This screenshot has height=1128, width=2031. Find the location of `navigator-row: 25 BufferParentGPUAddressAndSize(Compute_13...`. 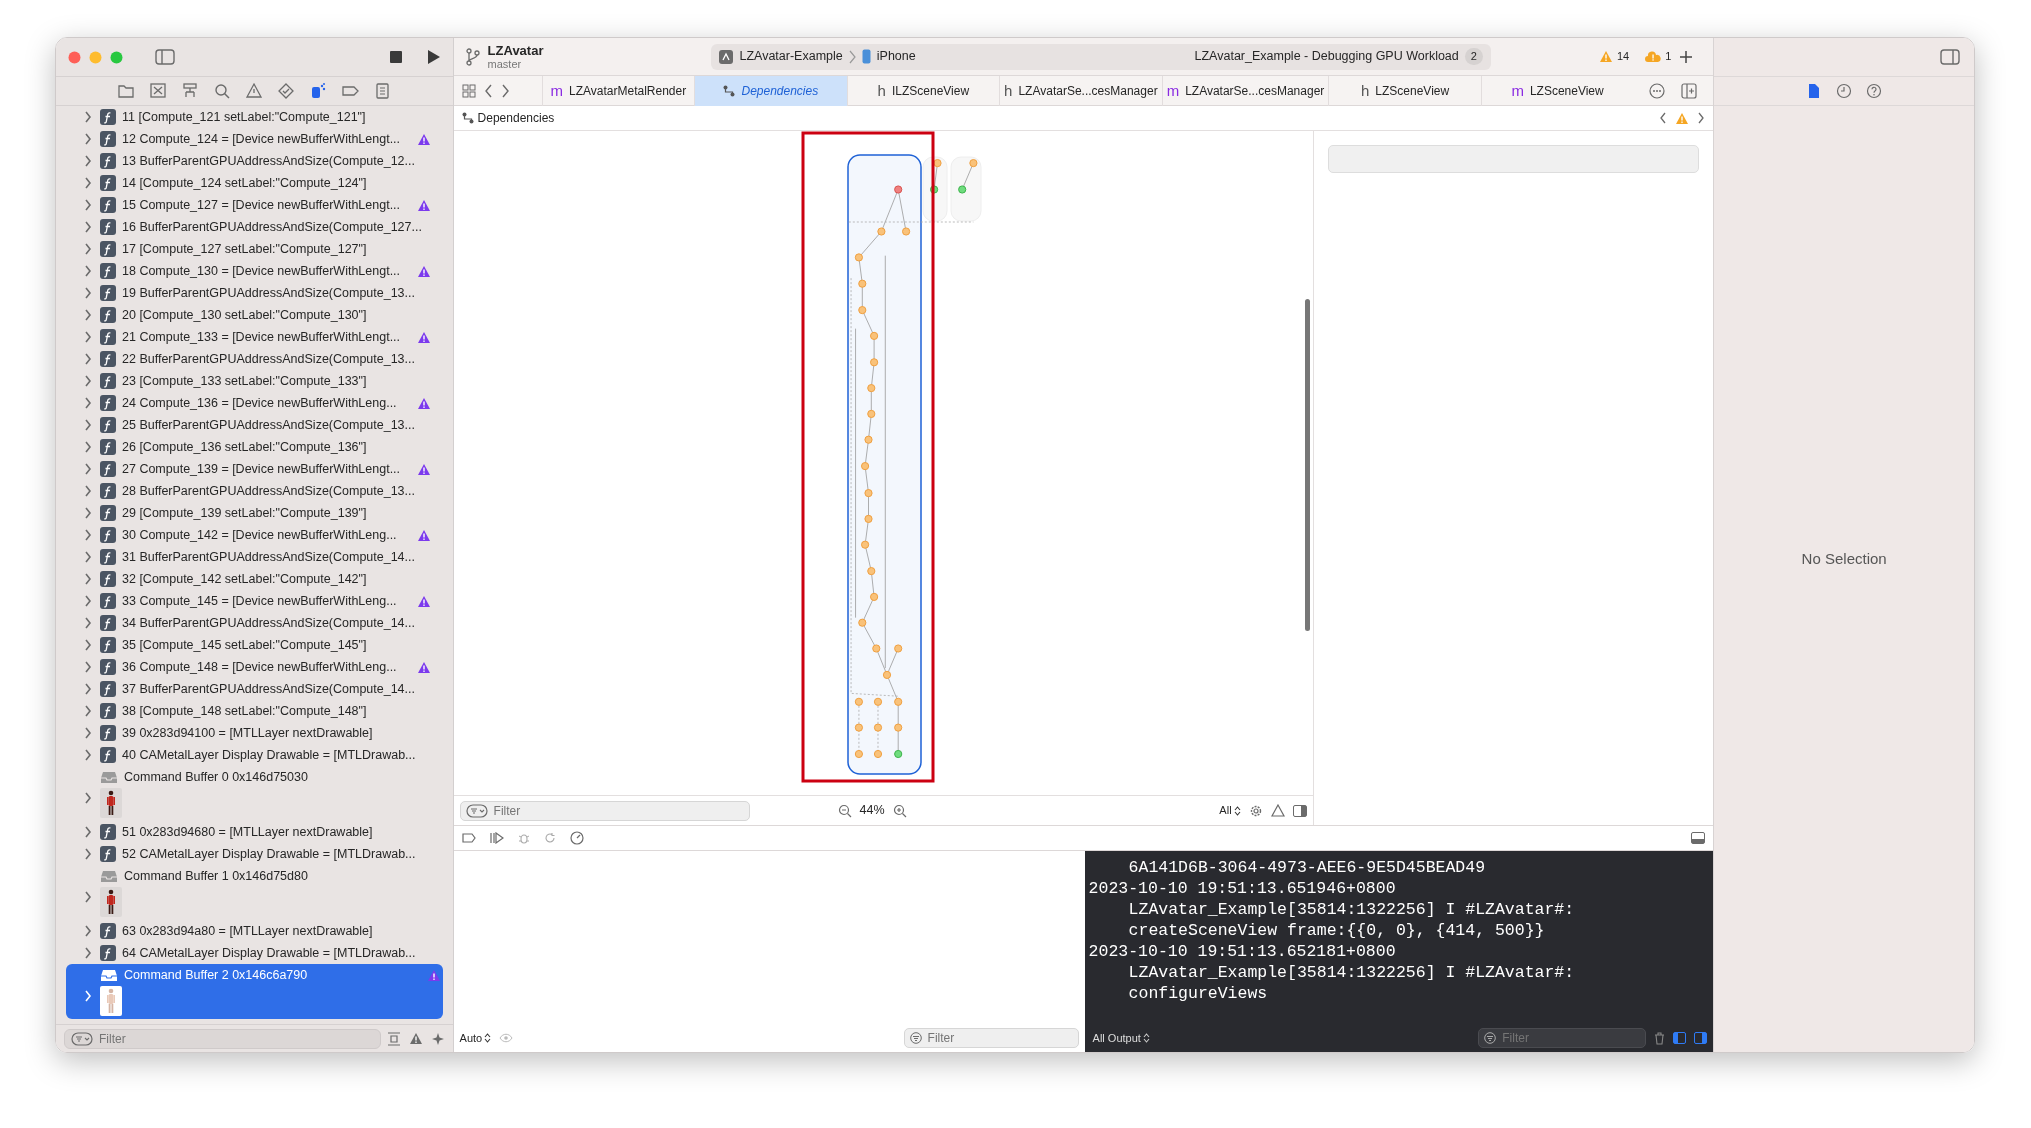

navigator-row: 25 BufferParentGPUAddressAndSize(Compute_13... is located at coordinates (249, 425).